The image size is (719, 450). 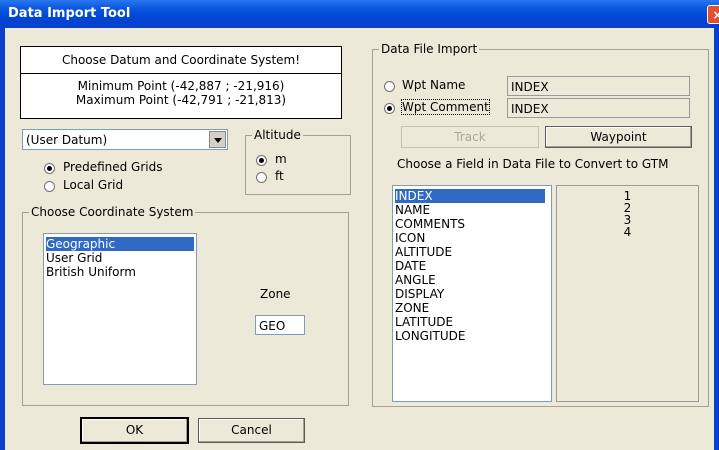 I want to click on window-border-left, so click(x=2, y=239).